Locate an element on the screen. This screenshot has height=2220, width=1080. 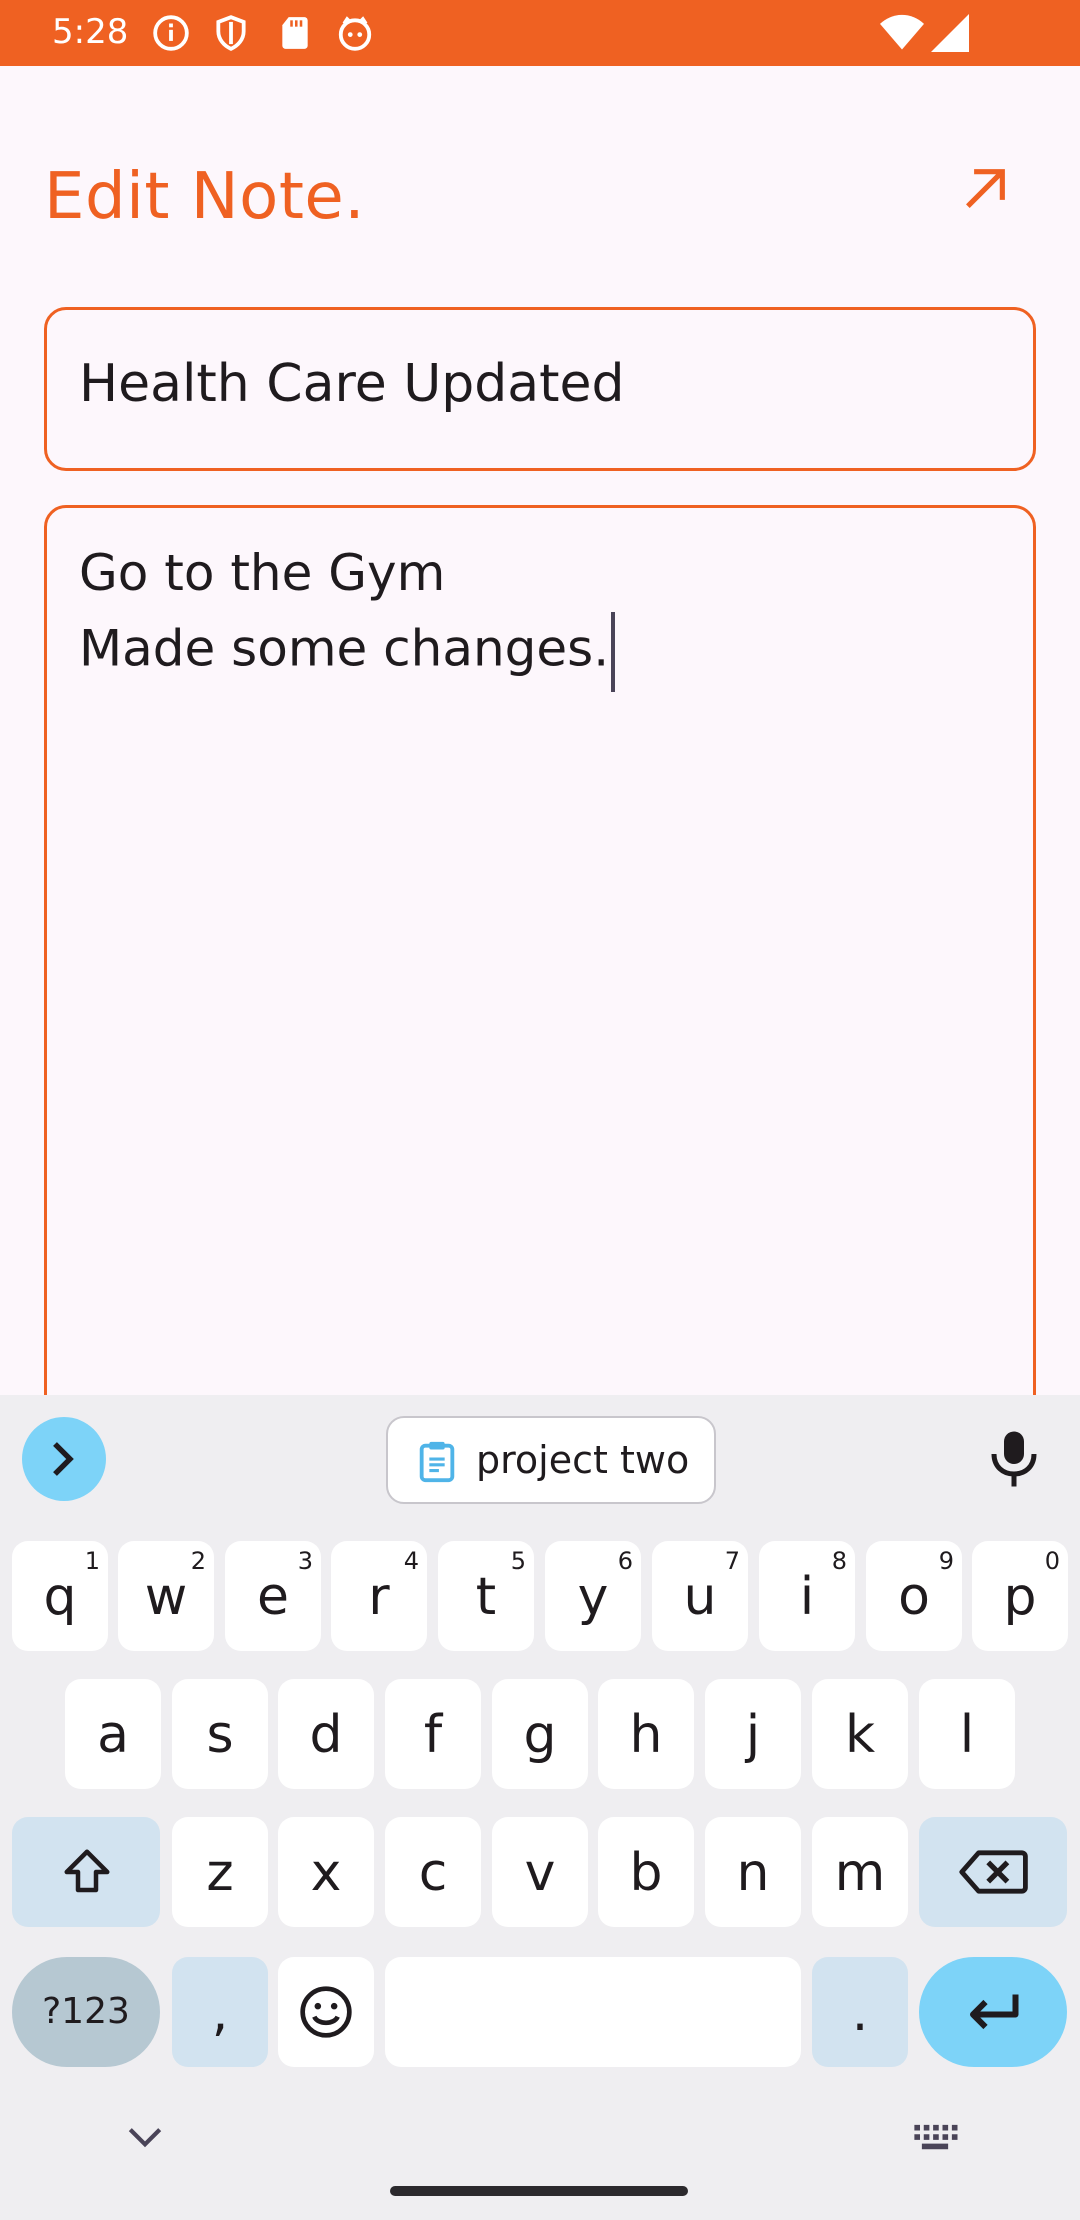
key-b: b is located at coordinates (646, 1872).